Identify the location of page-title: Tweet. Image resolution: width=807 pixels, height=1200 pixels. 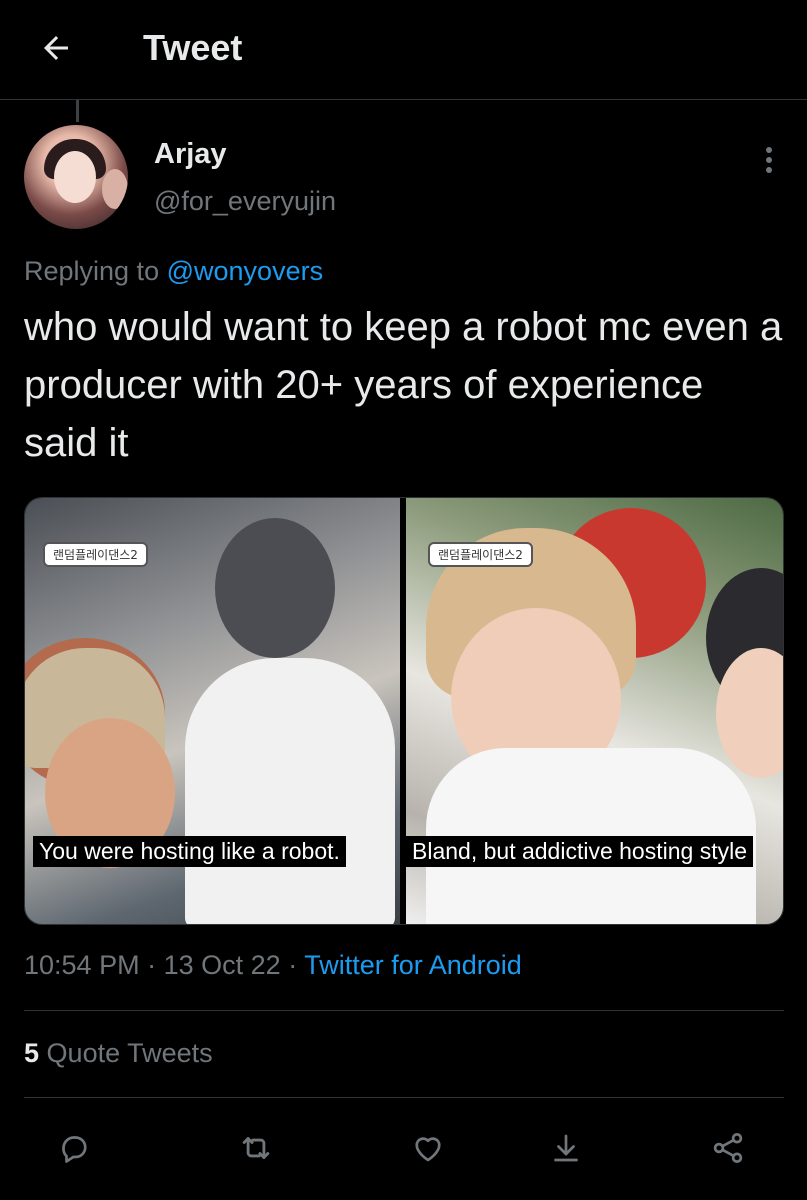
(193, 47).